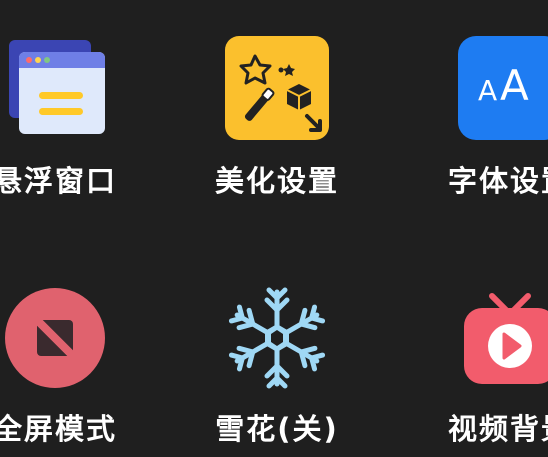  I want to click on font-icon-glyph-small: A, so click(487, 90).